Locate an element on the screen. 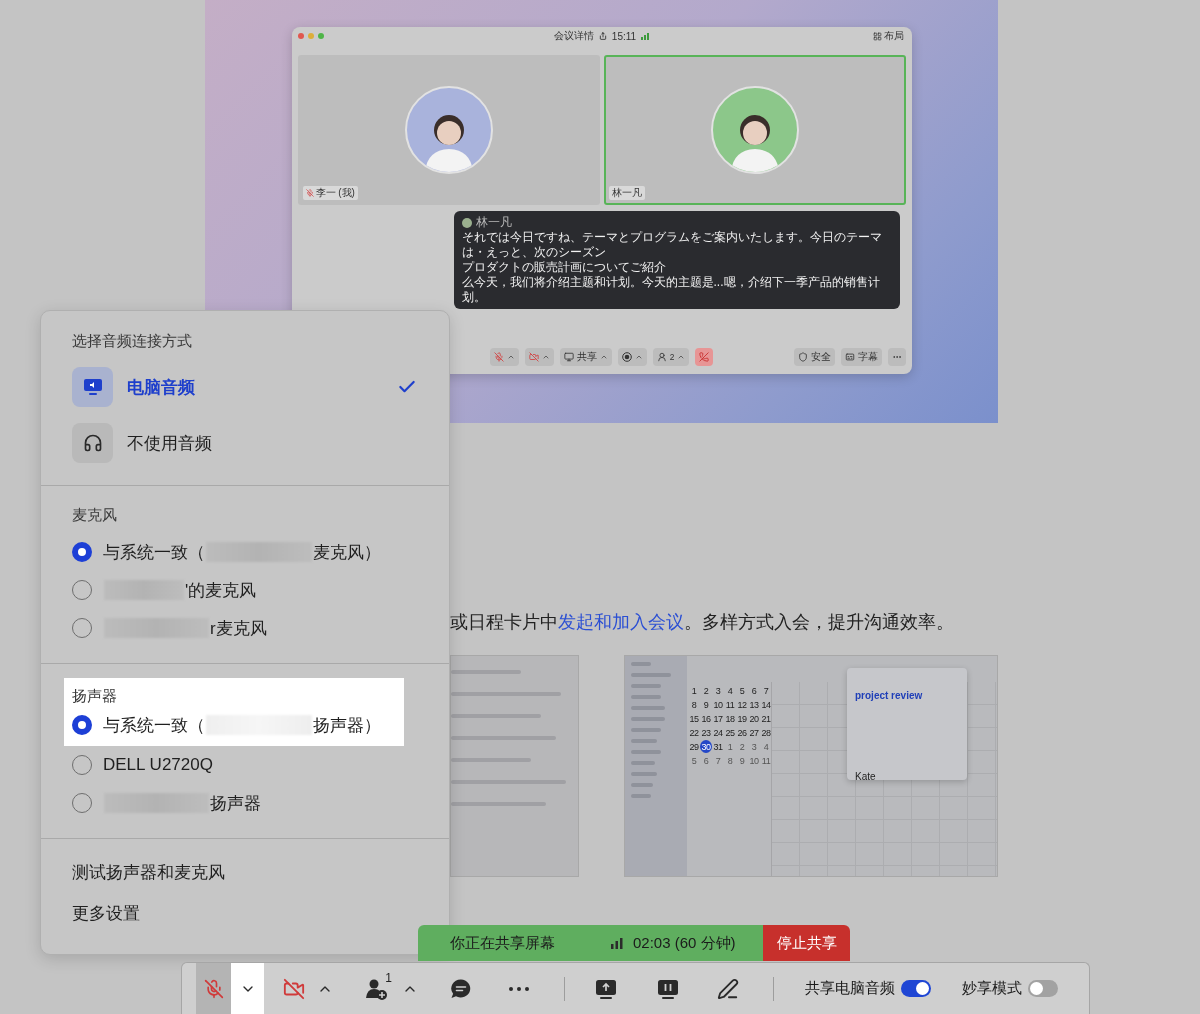  camera-off-icon is located at coordinates (294, 988).